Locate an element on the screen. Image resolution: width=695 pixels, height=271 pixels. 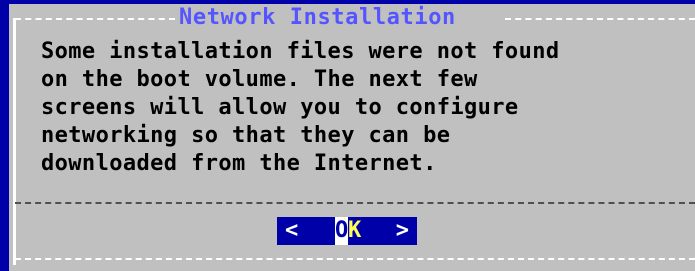
message-line: Some installation files were not found is located at coordinates (300, 51).